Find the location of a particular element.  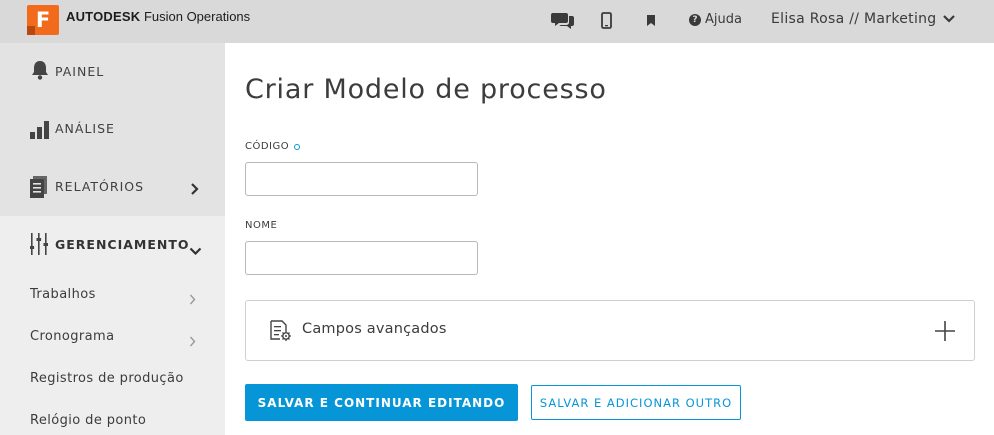

bar-chart-icon is located at coordinates (40, 130).